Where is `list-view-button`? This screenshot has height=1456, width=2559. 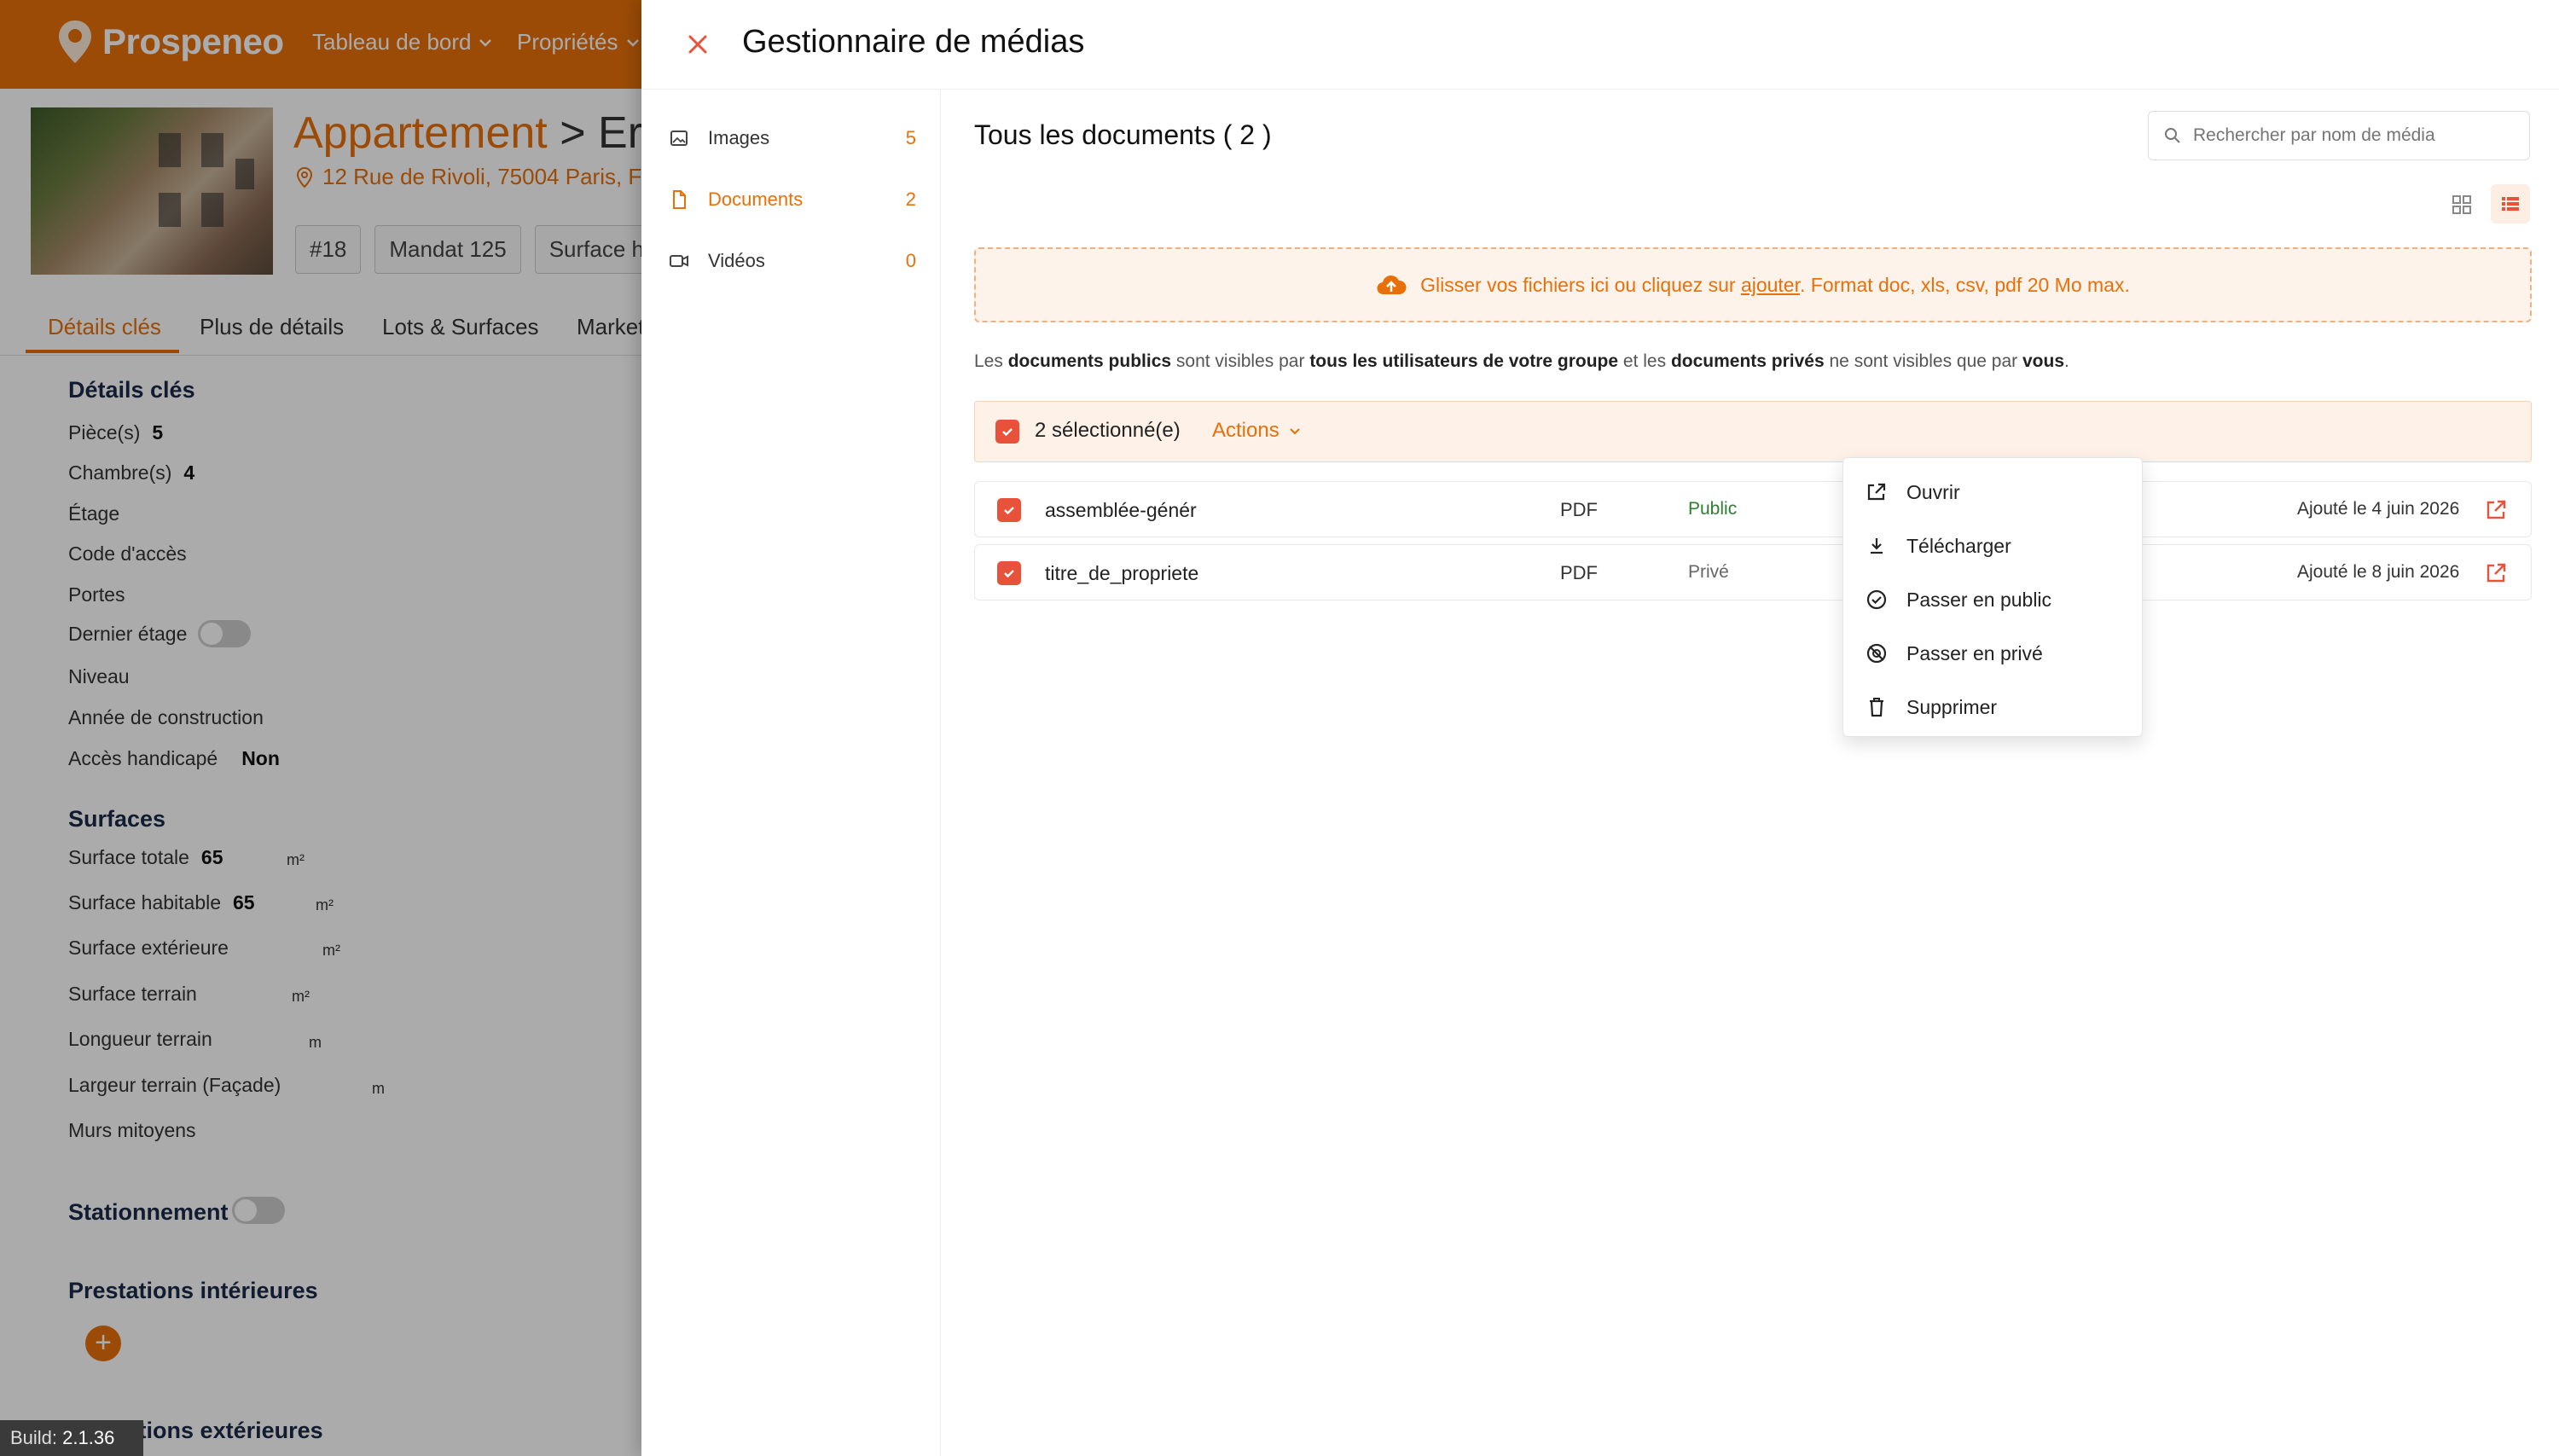 list-view-button is located at coordinates (2510, 203).